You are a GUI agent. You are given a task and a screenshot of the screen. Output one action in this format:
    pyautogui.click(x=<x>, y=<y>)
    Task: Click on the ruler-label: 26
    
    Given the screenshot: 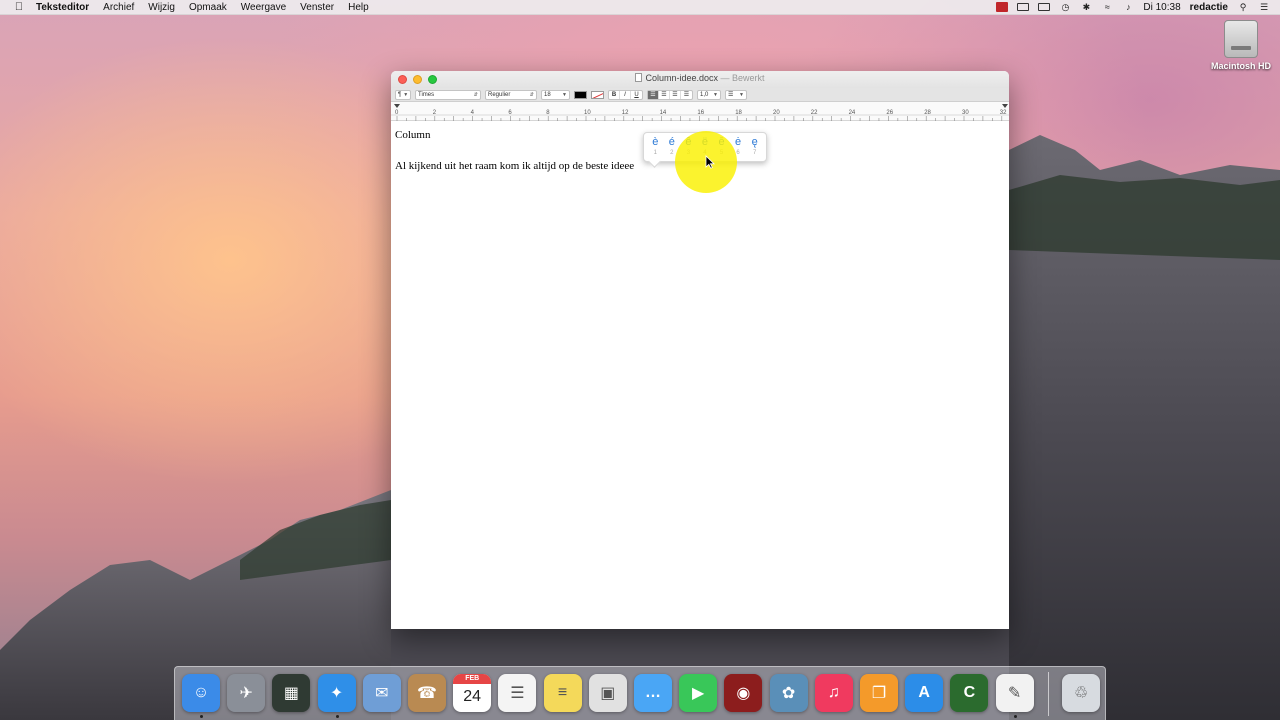 What is the action you would take?
    pyautogui.click(x=889, y=113)
    